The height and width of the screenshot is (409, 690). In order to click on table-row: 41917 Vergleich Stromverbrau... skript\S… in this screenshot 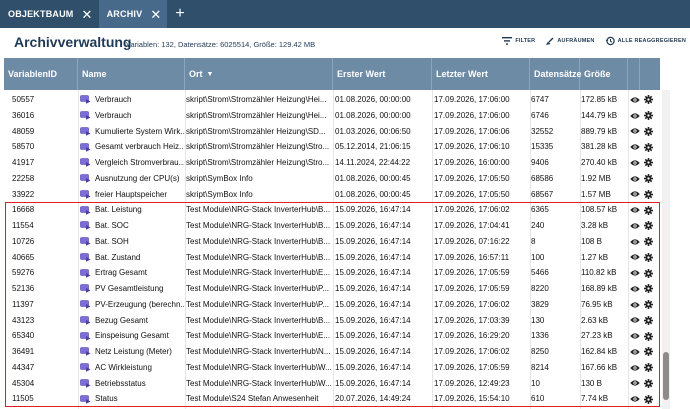, I will do `click(332, 163)`.